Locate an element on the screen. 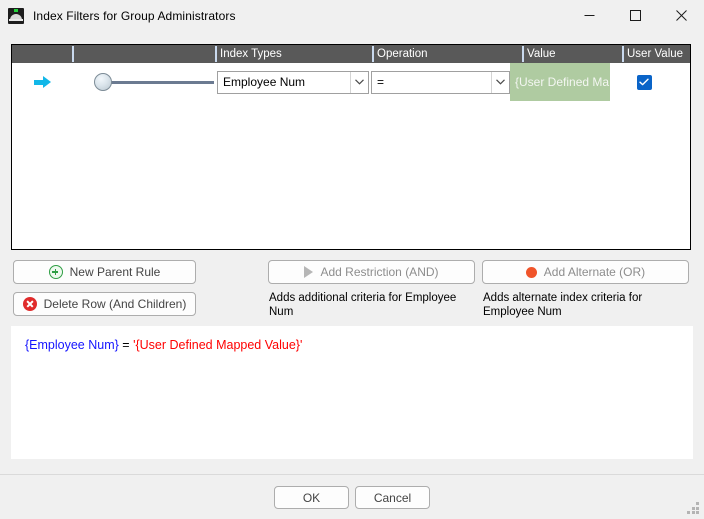 Image resolution: width=704 pixels, height=519 pixels. new-parent-rule-label: New Parent Rule is located at coordinates (115, 272).